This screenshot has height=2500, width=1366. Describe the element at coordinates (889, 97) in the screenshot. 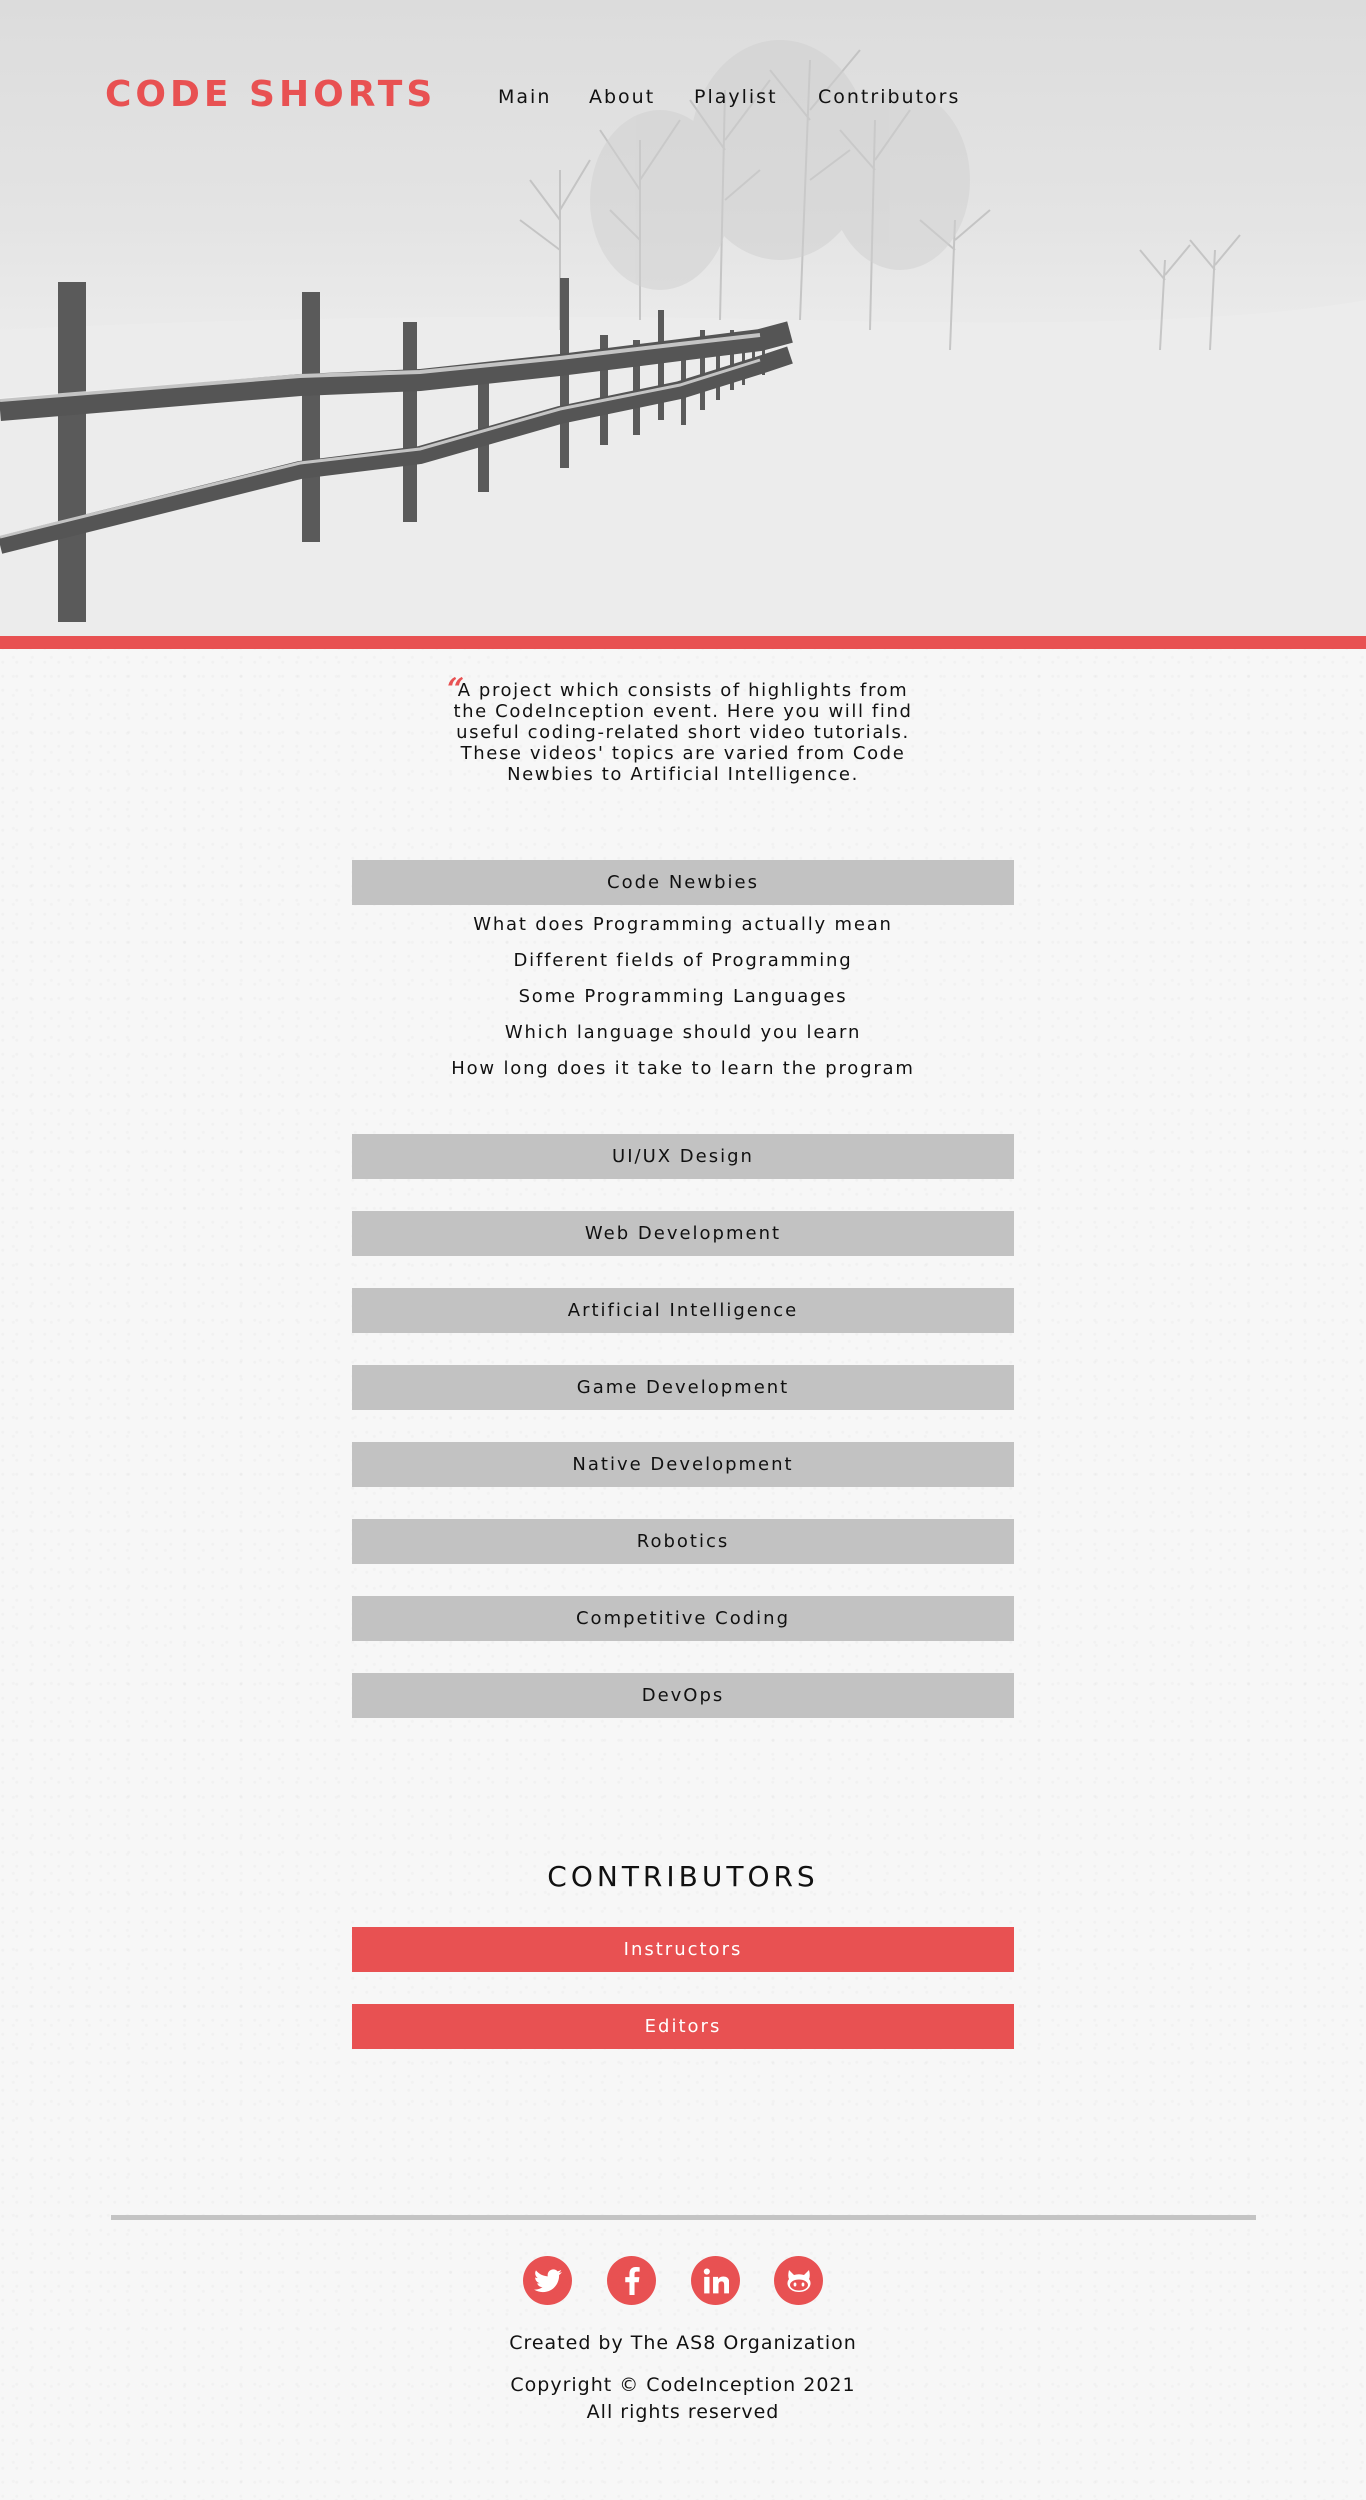

I see `nav-contributors: Contributors` at that location.